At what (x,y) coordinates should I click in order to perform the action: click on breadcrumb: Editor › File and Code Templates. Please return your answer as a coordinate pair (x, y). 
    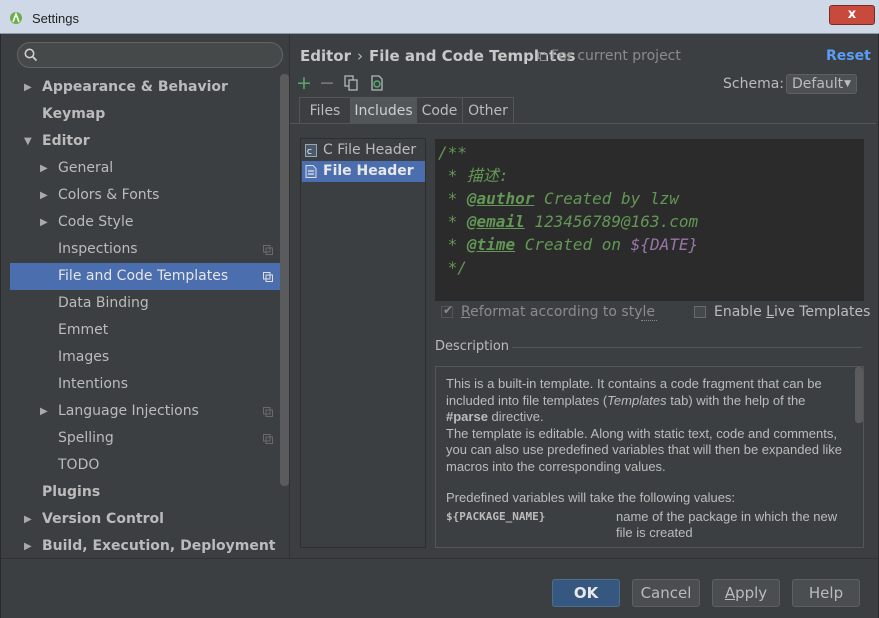
    Looking at the image, I should click on (437, 56).